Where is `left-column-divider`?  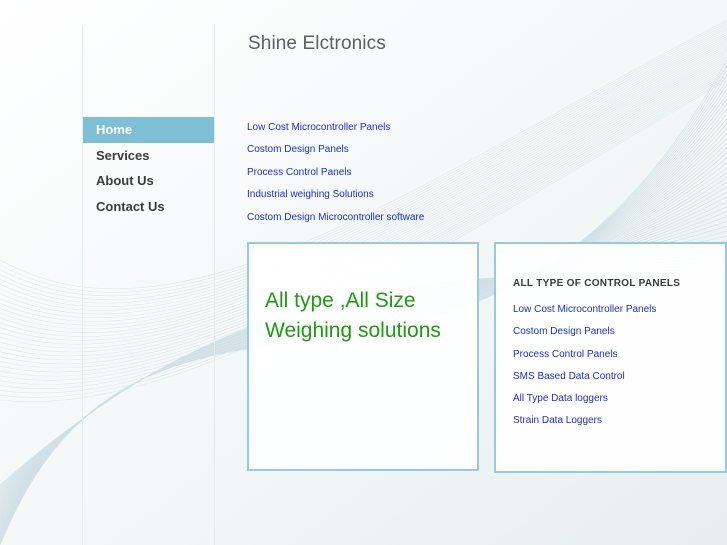 left-column-divider is located at coordinates (82, 285).